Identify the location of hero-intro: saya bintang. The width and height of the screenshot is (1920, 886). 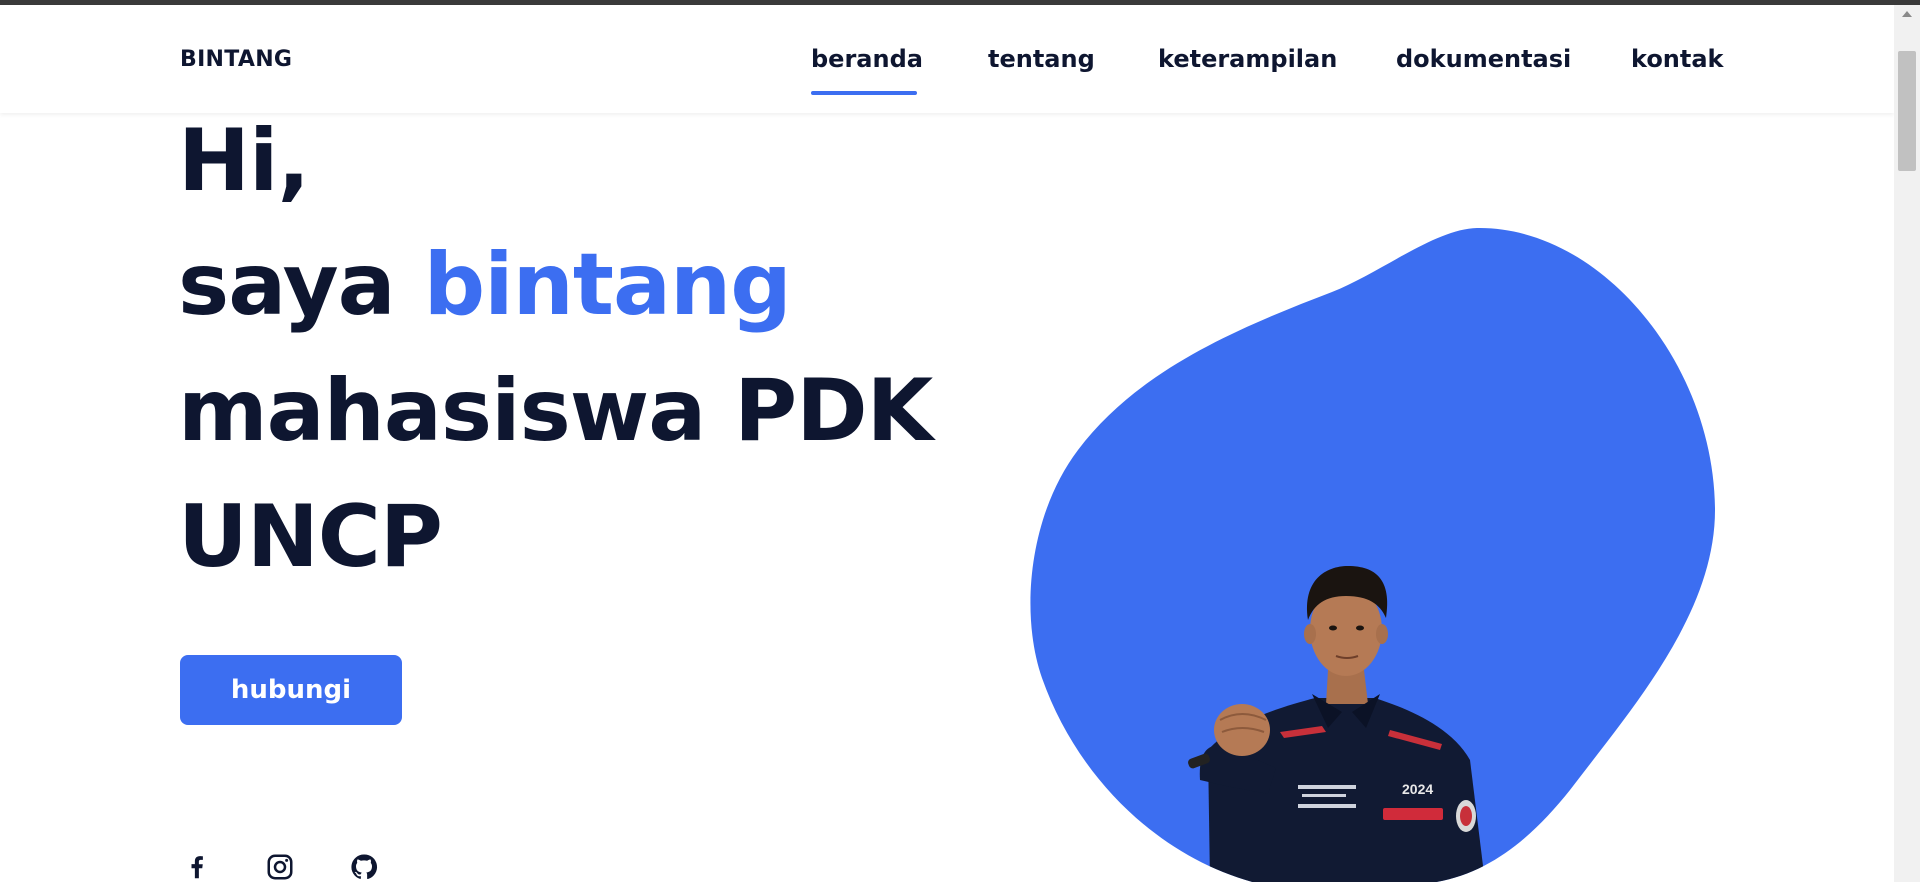
(485, 285).